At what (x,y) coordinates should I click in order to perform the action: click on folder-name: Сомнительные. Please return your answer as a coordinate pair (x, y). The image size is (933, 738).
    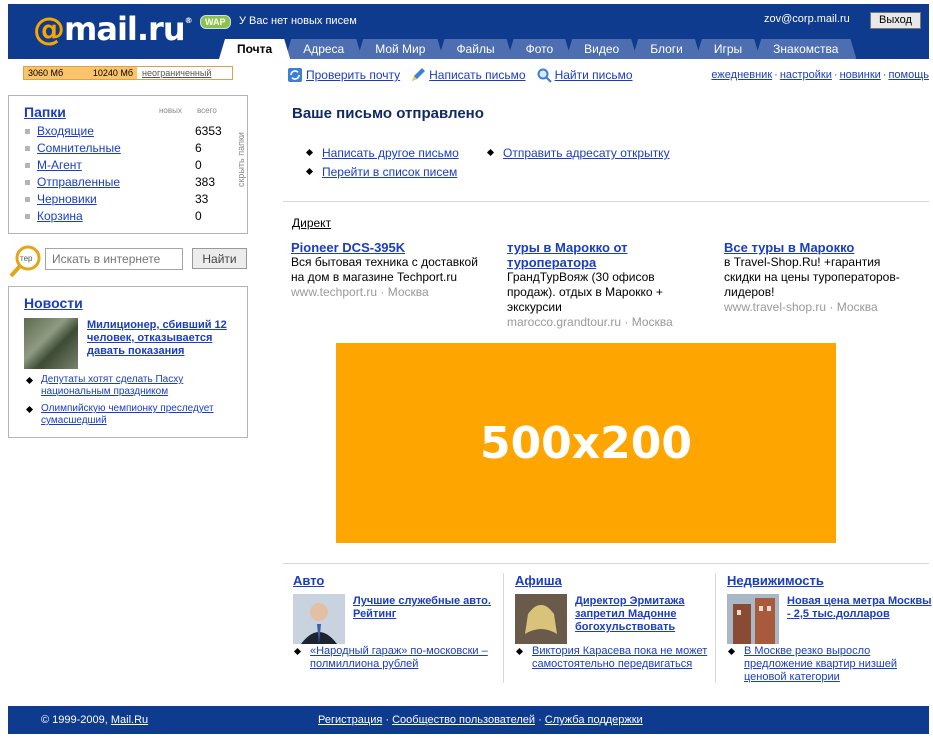
    Looking at the image, I should click on (79, 148).